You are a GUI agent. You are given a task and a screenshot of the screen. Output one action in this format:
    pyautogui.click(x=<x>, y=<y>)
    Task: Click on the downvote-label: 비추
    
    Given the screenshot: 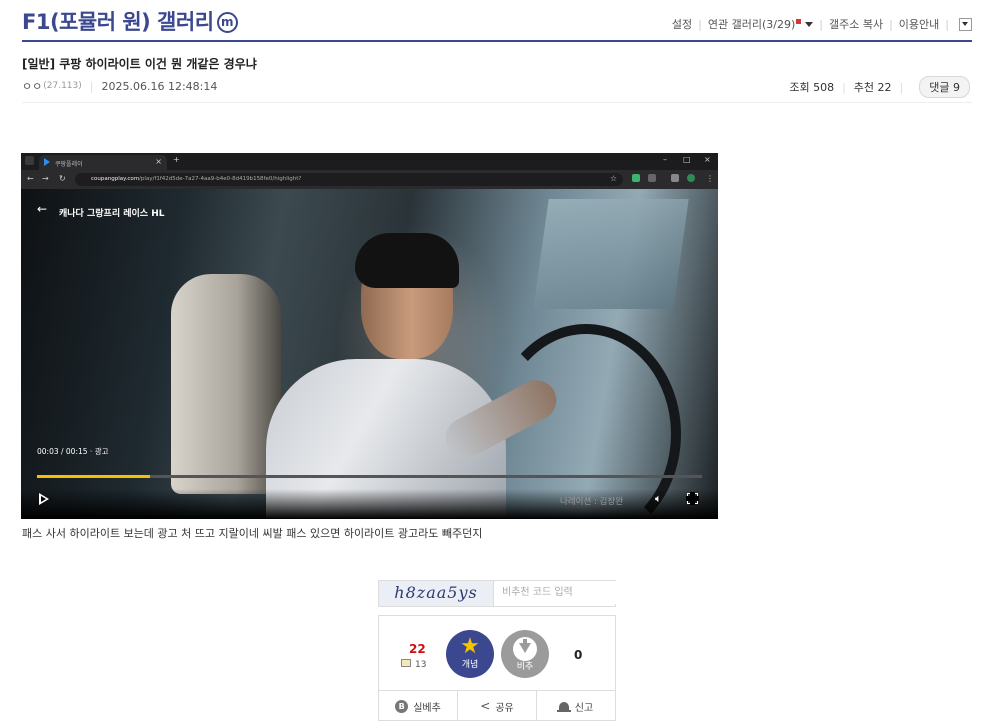 What is the action you would take?
    pyautogui.click(x=525, y=667)
    